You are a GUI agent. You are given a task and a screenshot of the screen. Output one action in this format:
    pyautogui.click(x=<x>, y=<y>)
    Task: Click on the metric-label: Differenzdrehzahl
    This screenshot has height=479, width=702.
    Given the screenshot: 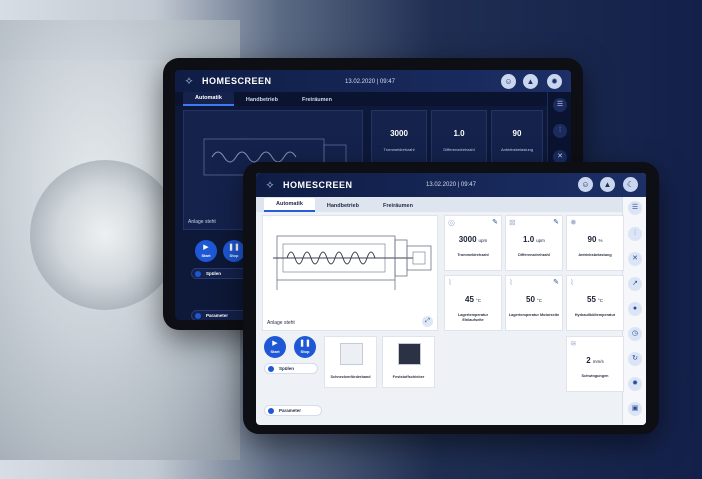 What is the action you would take?
    pyautogui.click(x=534, y=255)
    